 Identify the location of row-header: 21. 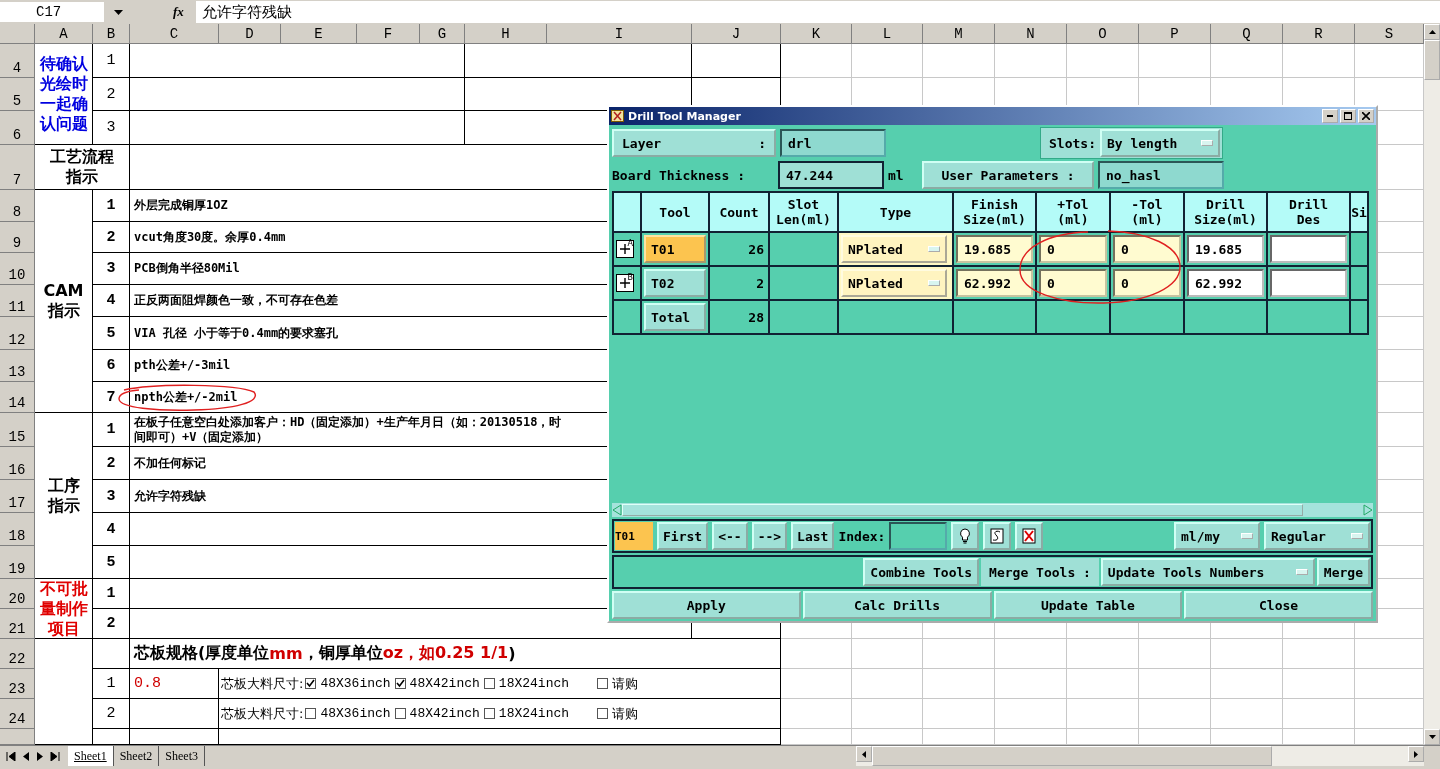
(17, 624).